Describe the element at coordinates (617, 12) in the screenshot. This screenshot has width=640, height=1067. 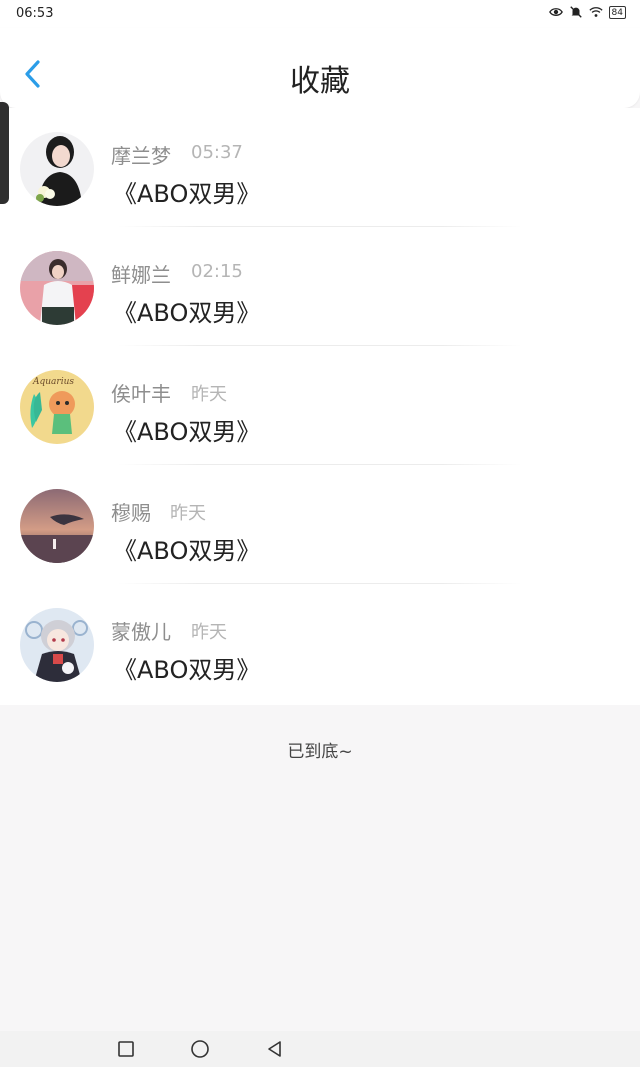
I see `battery-indicator: 84` at that location.